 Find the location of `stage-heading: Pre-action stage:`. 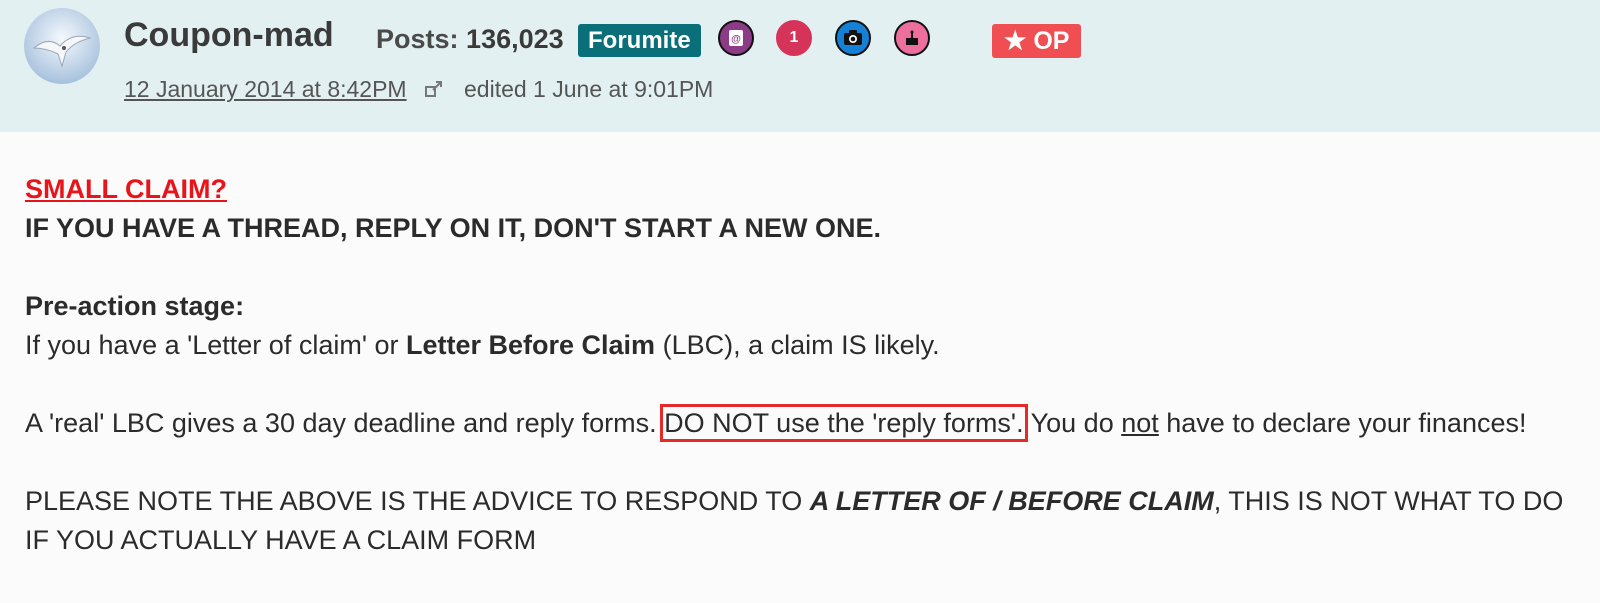

stage-heading: Pre-action stage: is located at coordinates (135, 306).